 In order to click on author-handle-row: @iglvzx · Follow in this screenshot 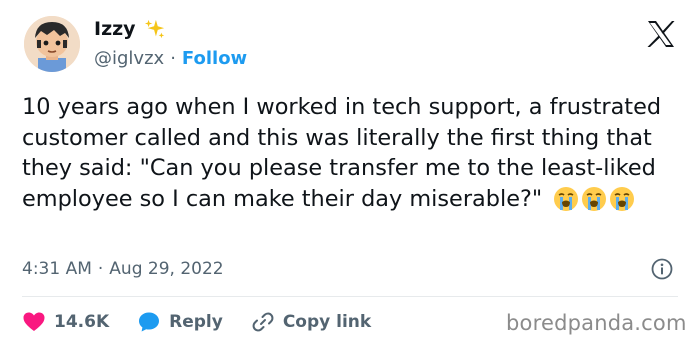, I will do `click(170, 58)`.